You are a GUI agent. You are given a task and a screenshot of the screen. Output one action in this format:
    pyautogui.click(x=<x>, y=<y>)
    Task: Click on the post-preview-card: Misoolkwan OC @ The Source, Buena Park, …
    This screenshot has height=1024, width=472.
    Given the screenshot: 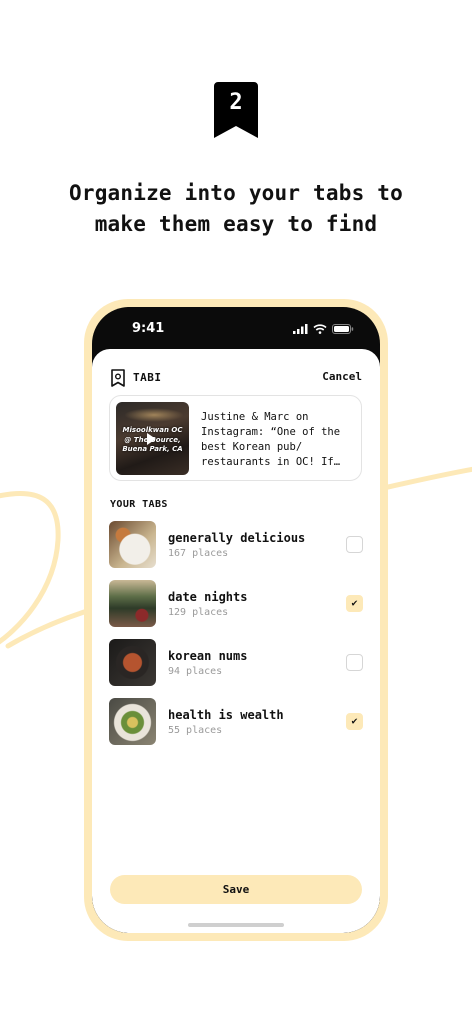 What is the action you would take?
    pyautogui.click(x=235, y=438)
    